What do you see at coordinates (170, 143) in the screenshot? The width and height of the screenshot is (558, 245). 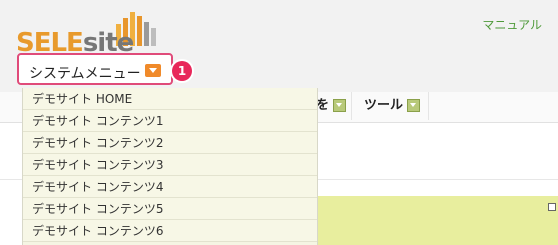 I see `dropdown-item-contents2: デモサイト コンテンツ2` at bounding box center [170, 143].